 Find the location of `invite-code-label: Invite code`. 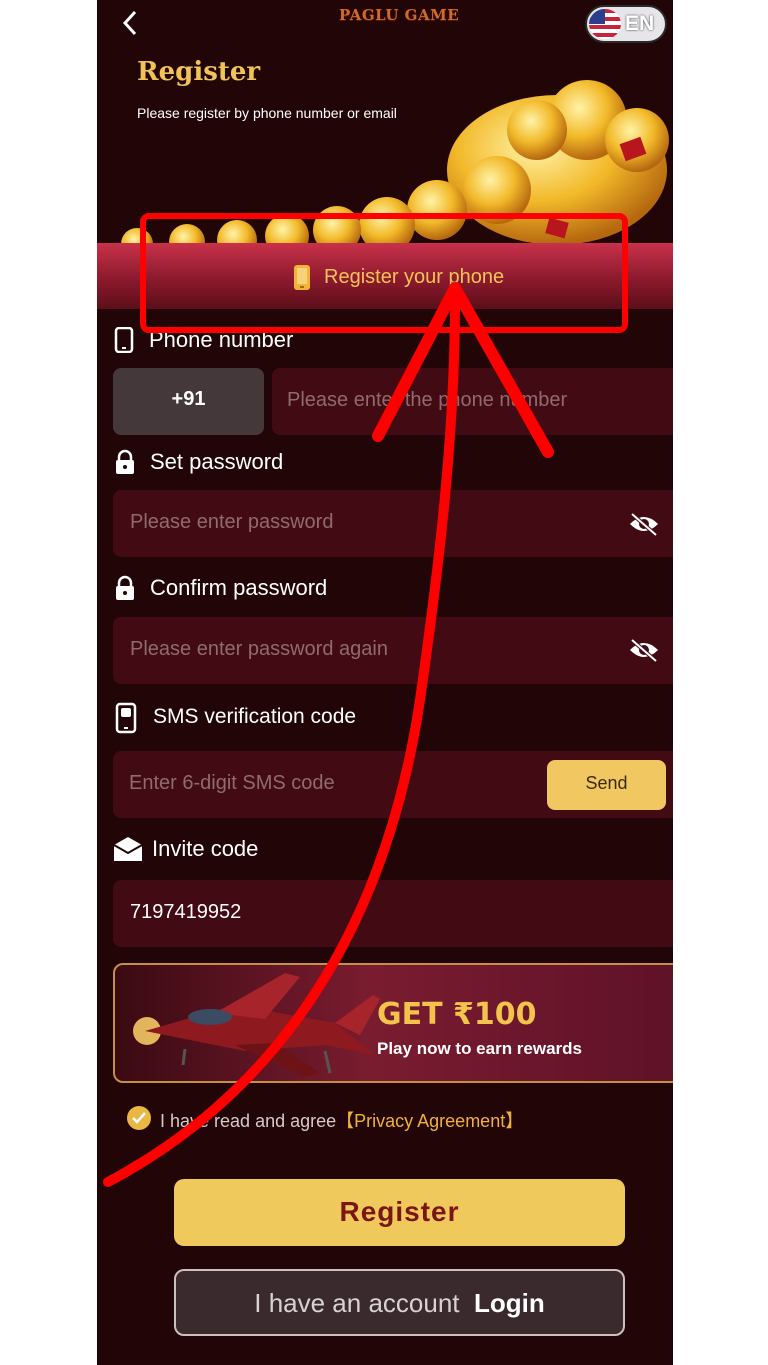

invite-code-label: Invite code is located at coordinates (205, 848).